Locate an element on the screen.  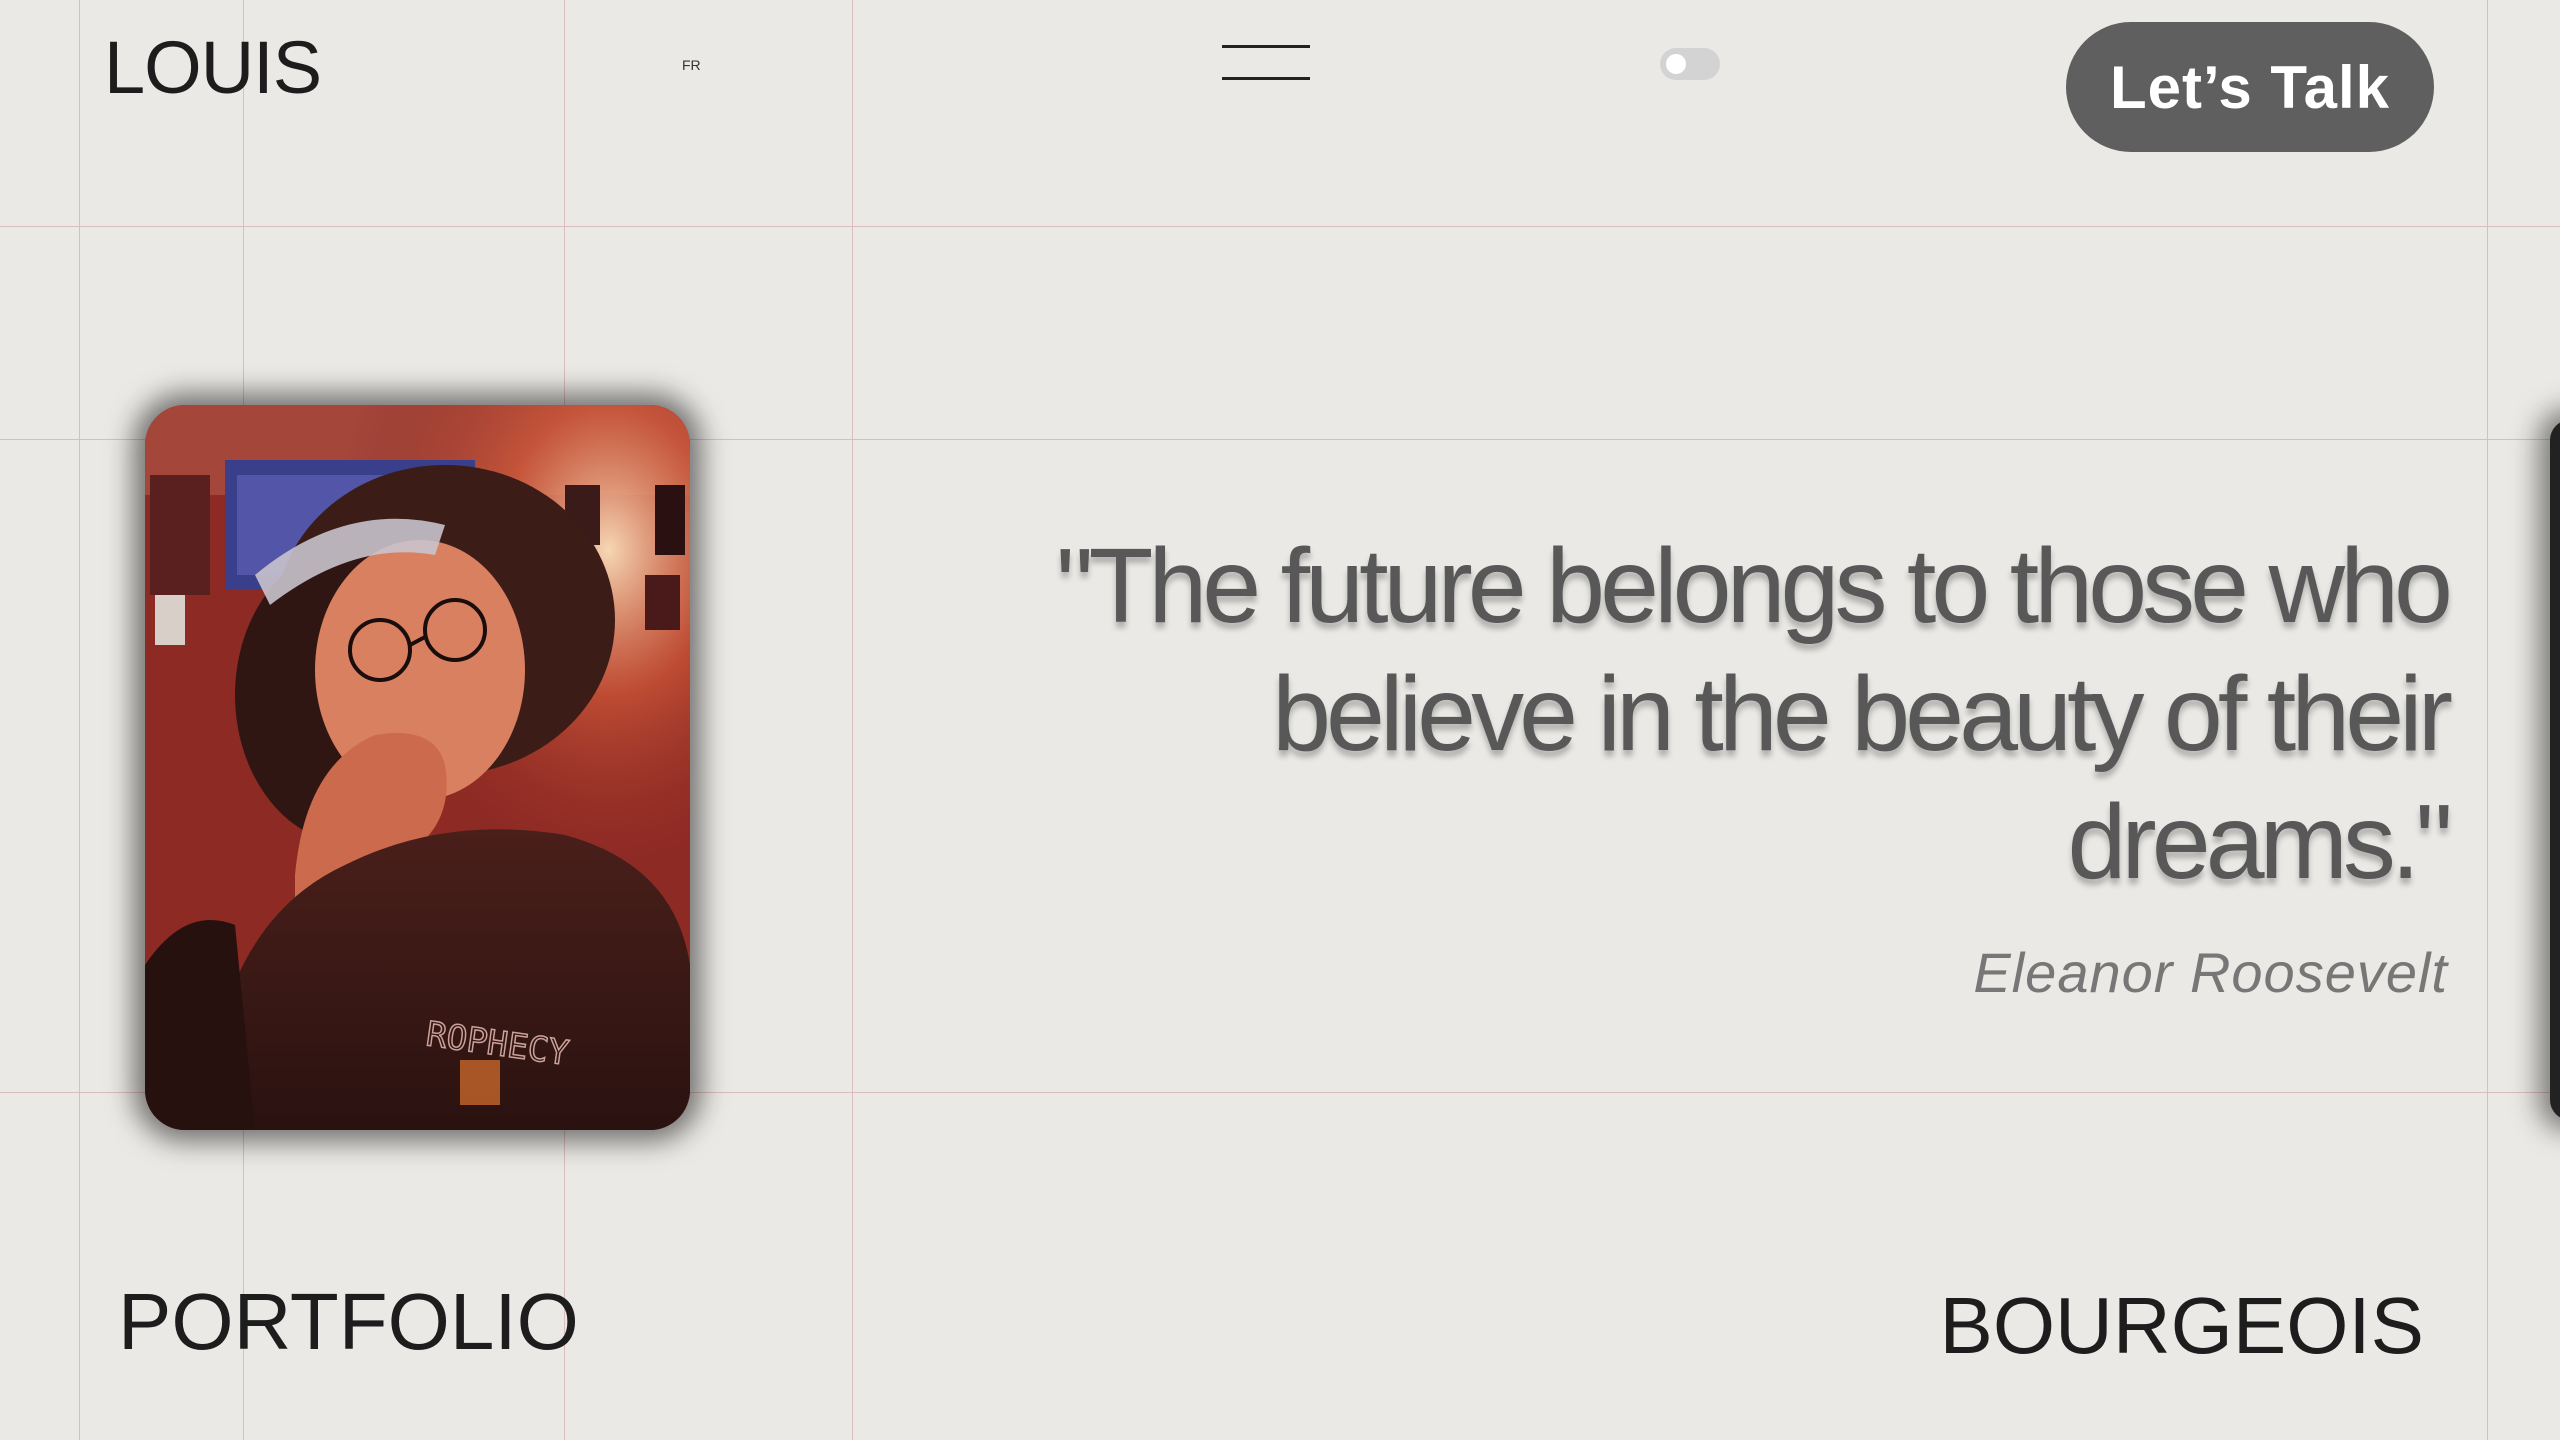
toggle-knob is located at coordinates (1676, 64).